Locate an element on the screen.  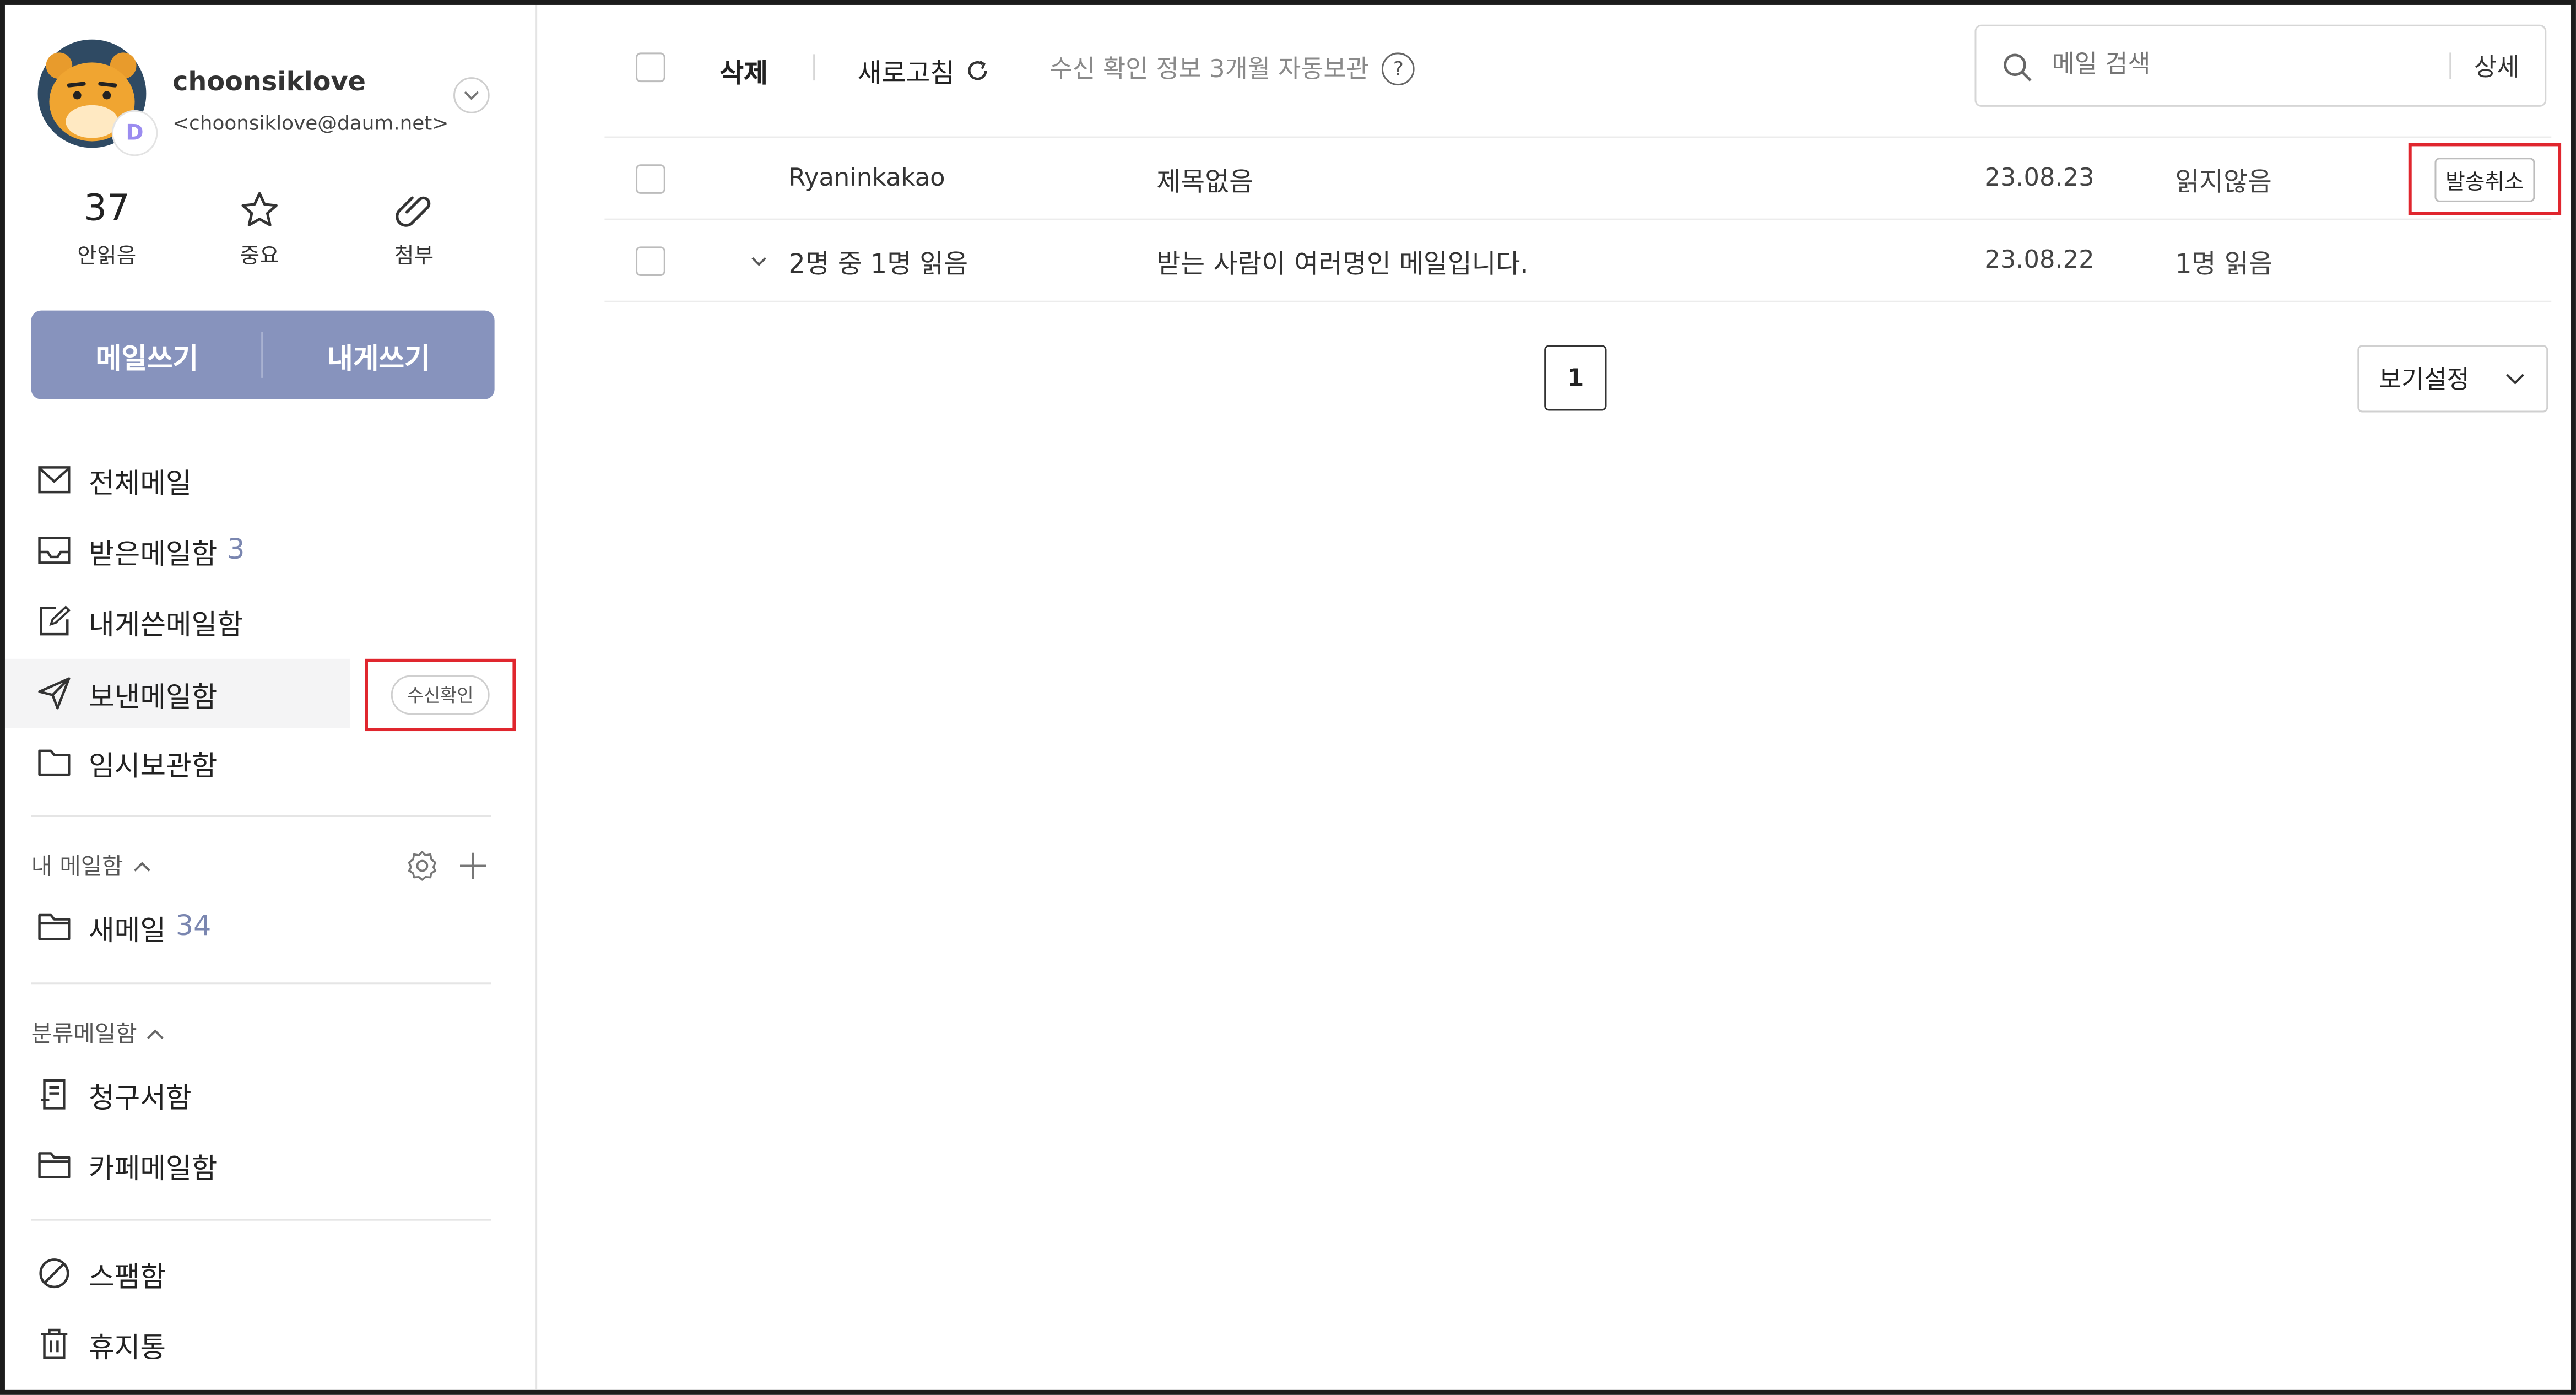
add-mailbox-button is located at coordinates (474, 869).